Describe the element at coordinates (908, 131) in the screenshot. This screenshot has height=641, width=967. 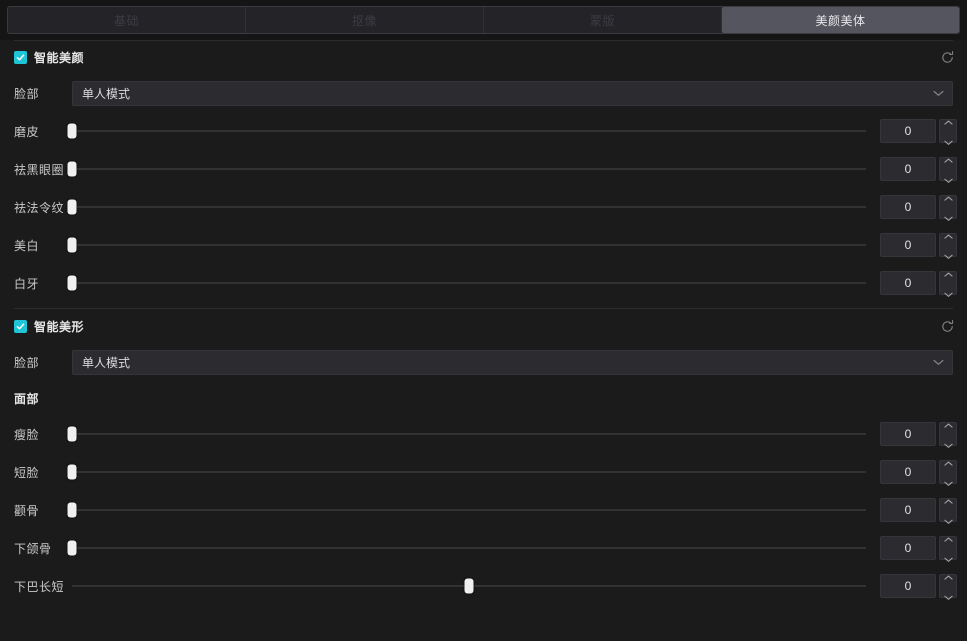
I see `value-input-slider-smoothing: 0` at that location.